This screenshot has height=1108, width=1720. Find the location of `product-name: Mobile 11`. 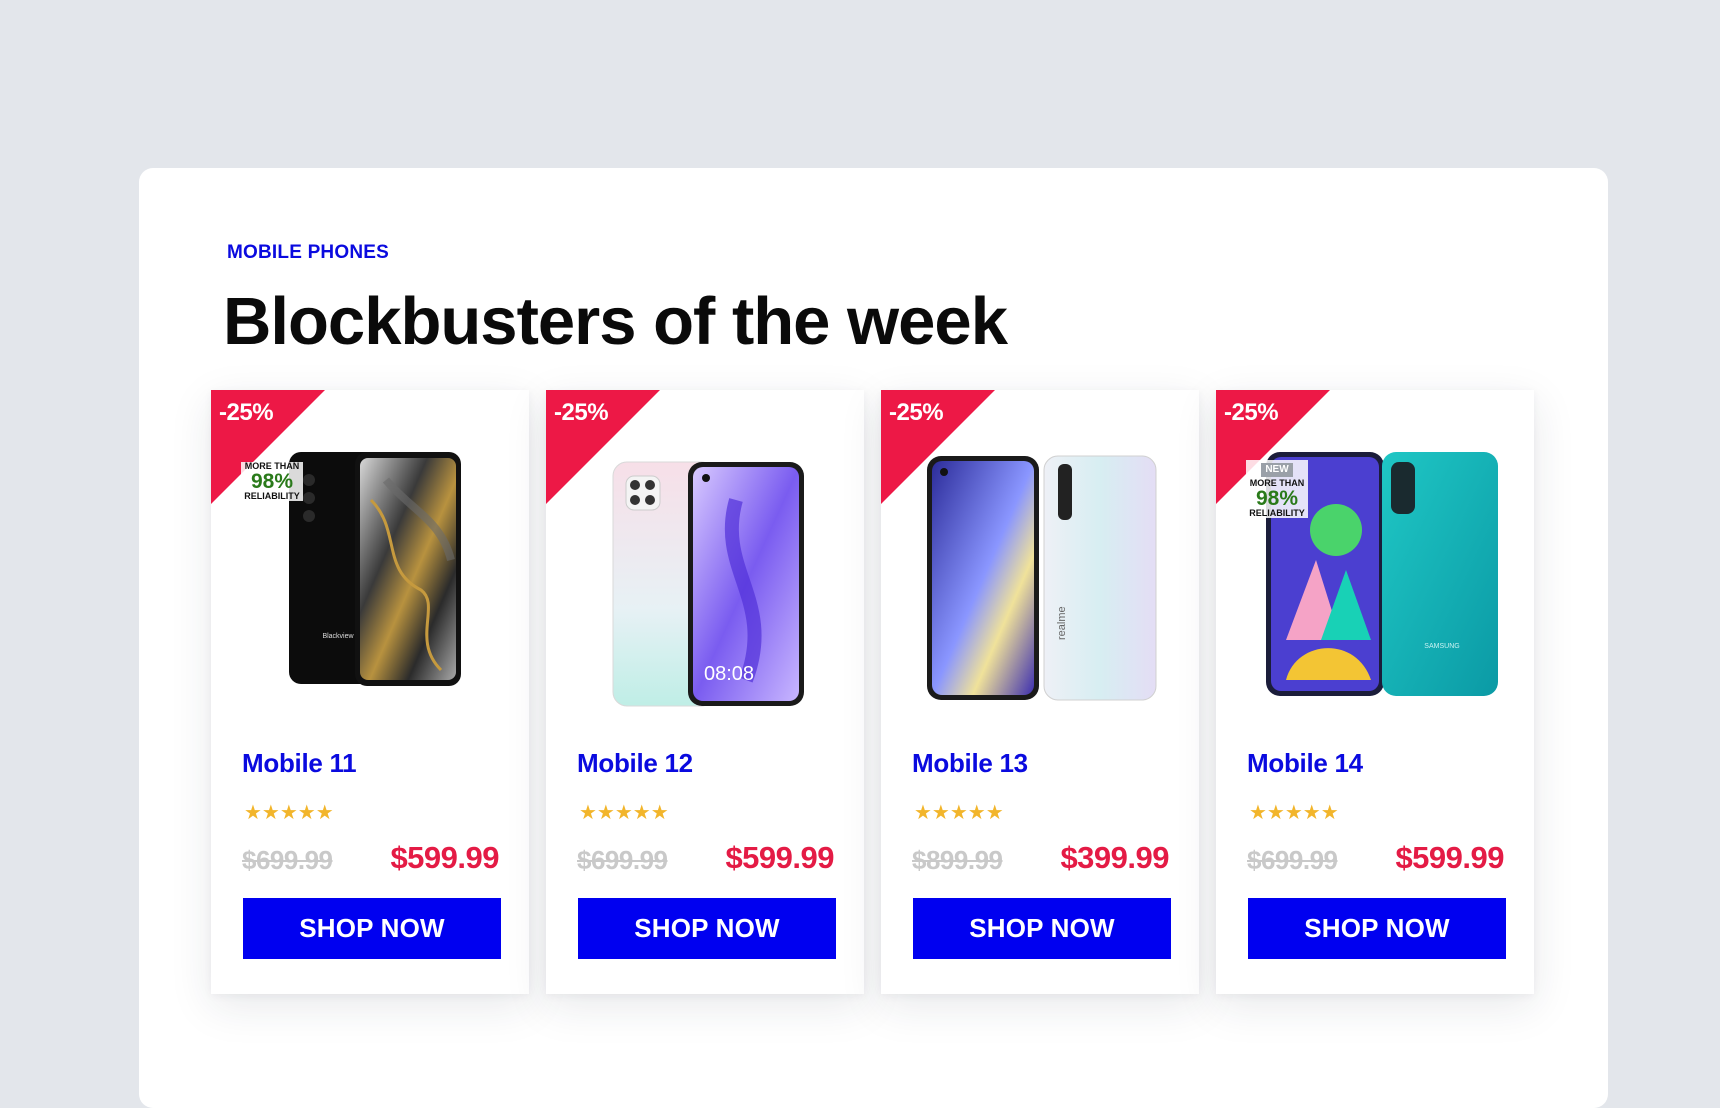

product-name: Mobile 11 is located at coordinates (299, 763).